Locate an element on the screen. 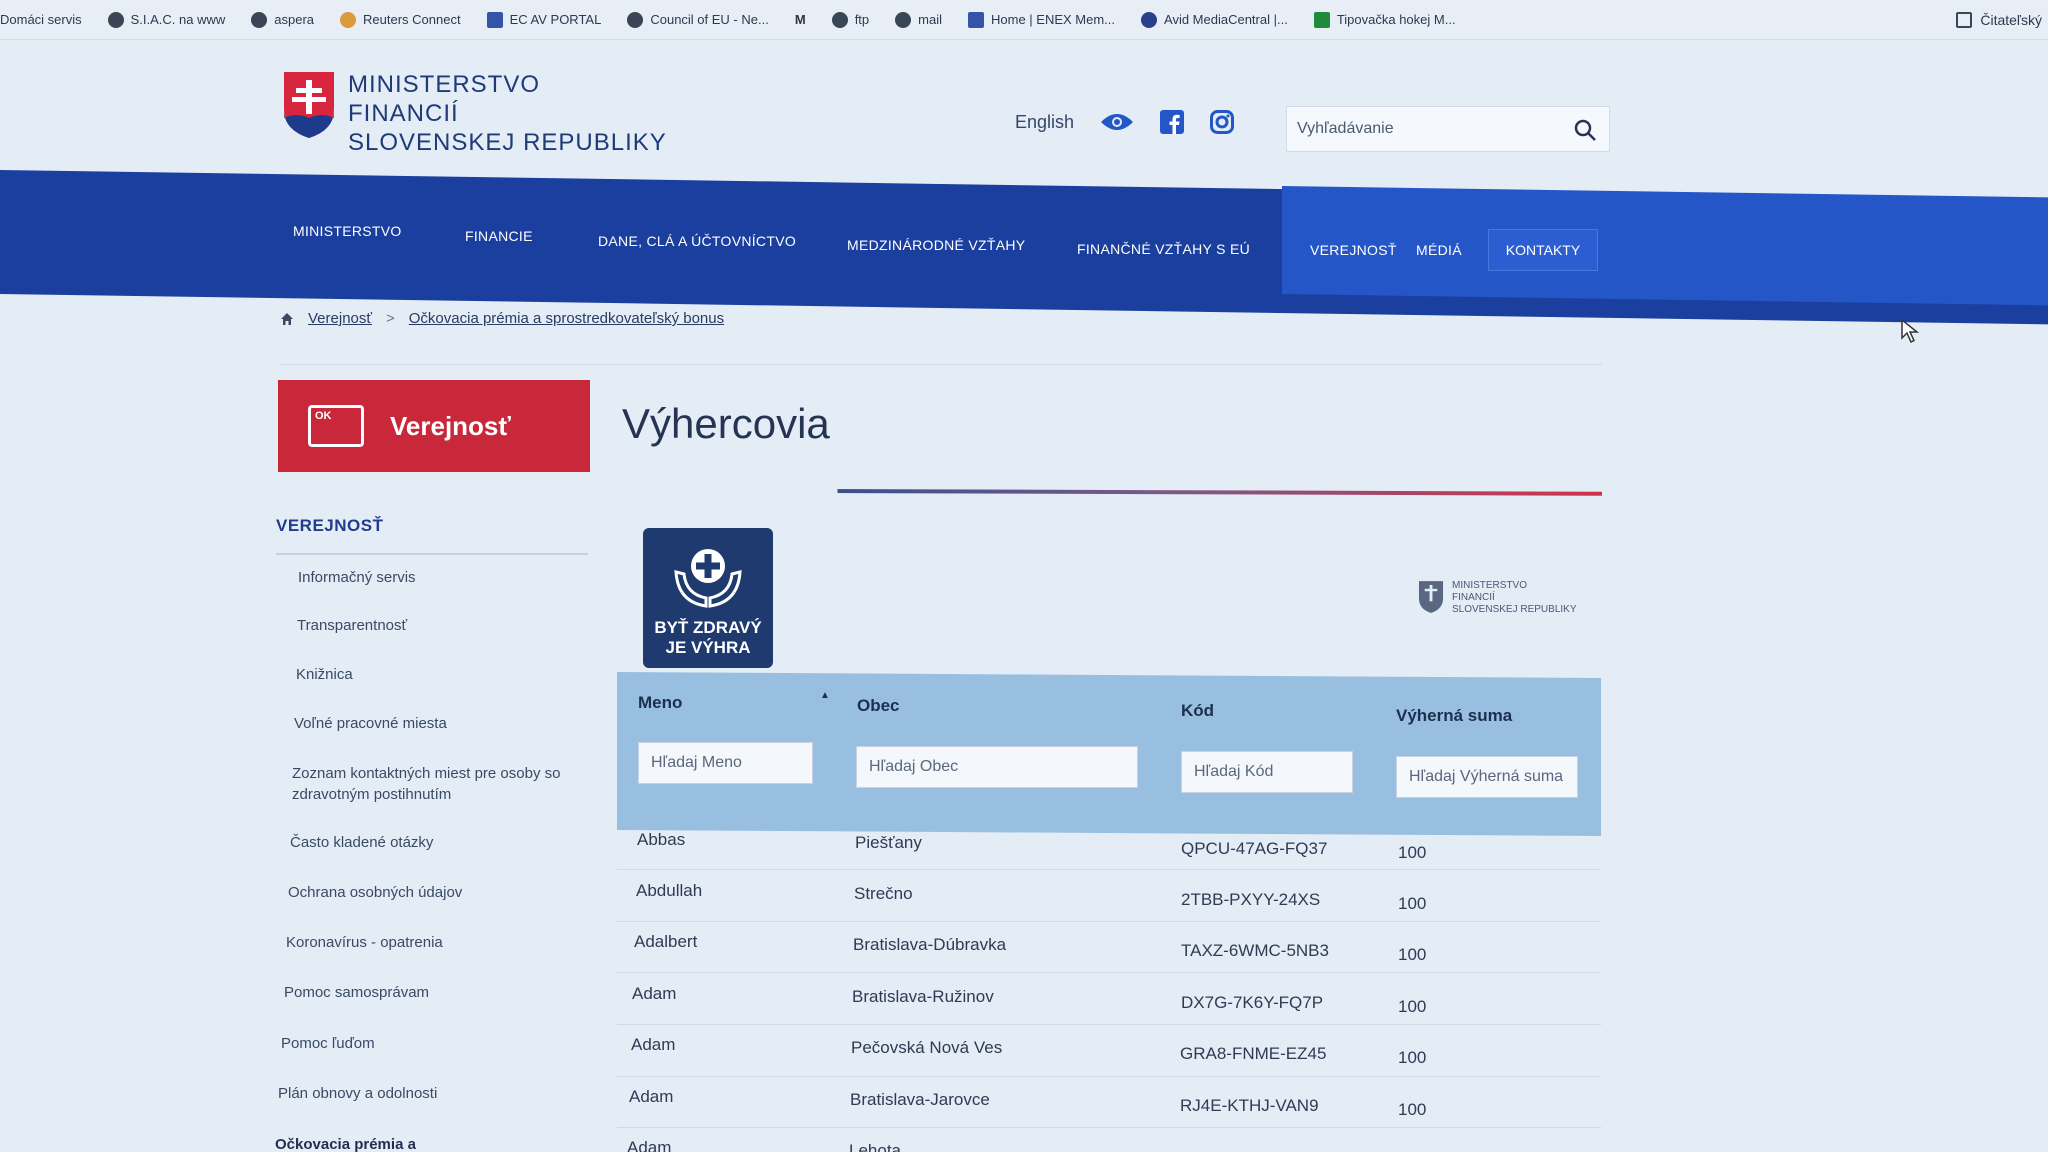 This screenshot has height=1152, width=2048. cell-meno: Abbas is located at coordinates (661, 839).